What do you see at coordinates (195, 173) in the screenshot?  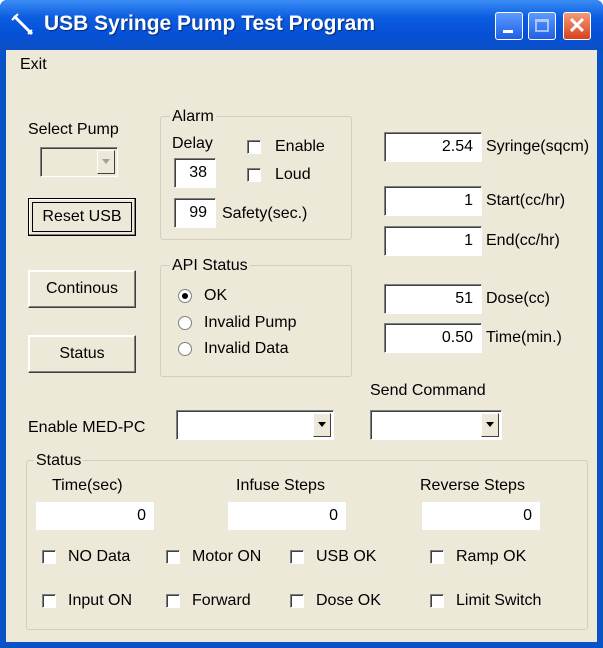 I see `delay-input: 38` at bounding box center [195, 173].